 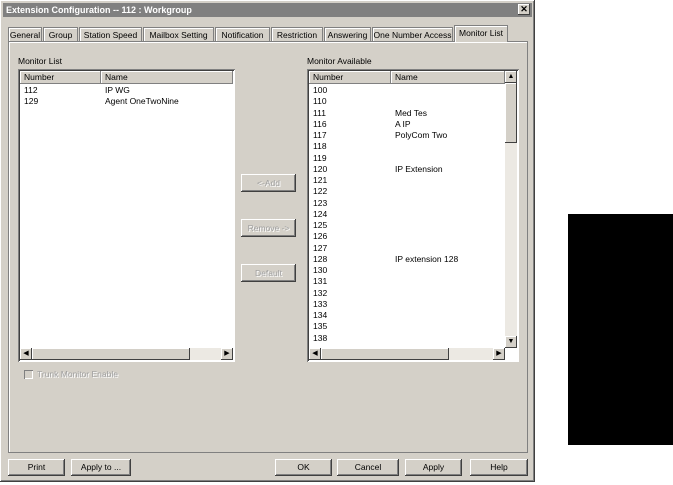 I want to click on tab-notification: Notification, so click(x=242, y=34).